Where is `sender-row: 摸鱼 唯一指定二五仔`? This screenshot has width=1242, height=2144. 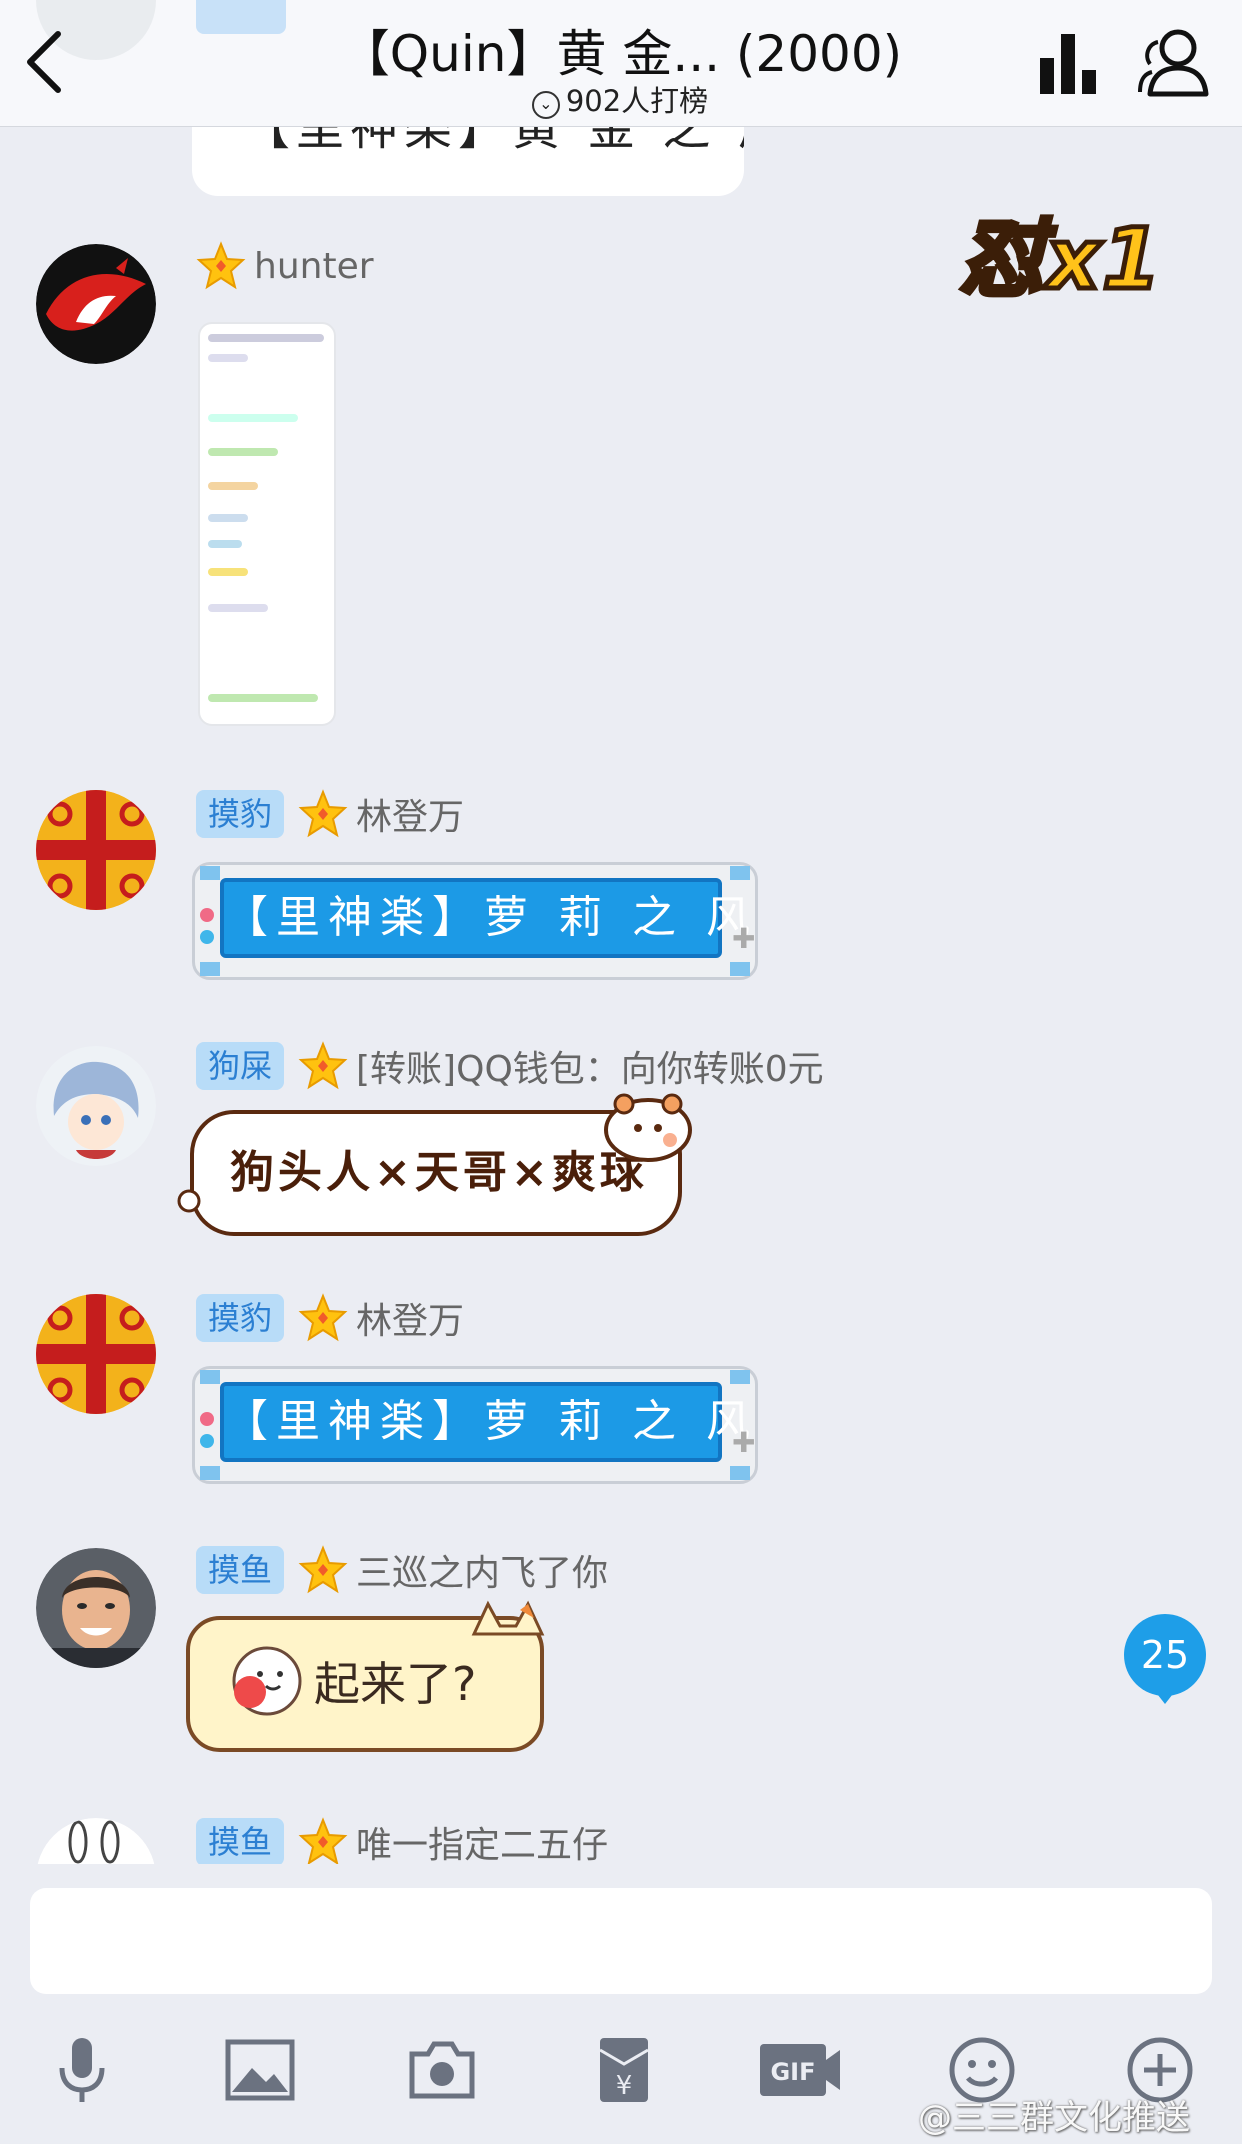
sender-row: 摸鱼 唯一指定二五仔 is located at coordinates (402, 1840).